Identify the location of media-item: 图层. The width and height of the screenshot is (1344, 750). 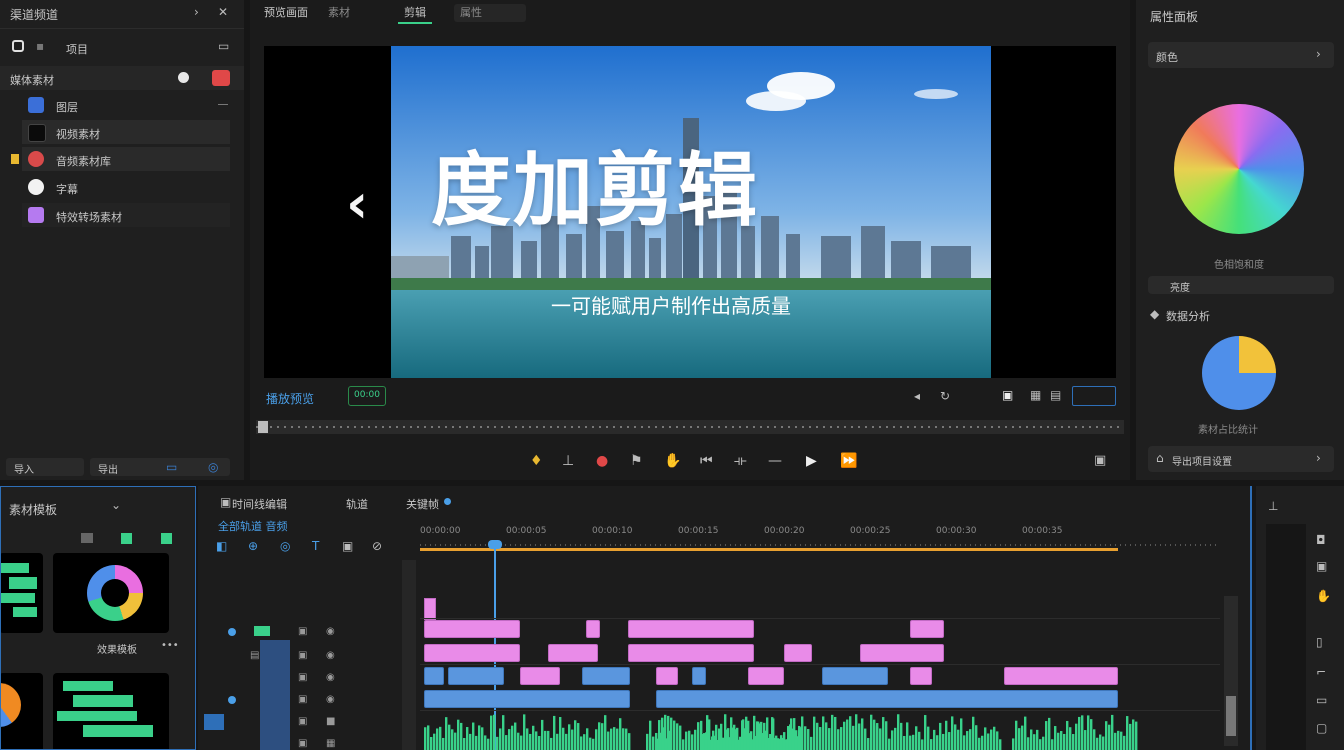
(122, 105).